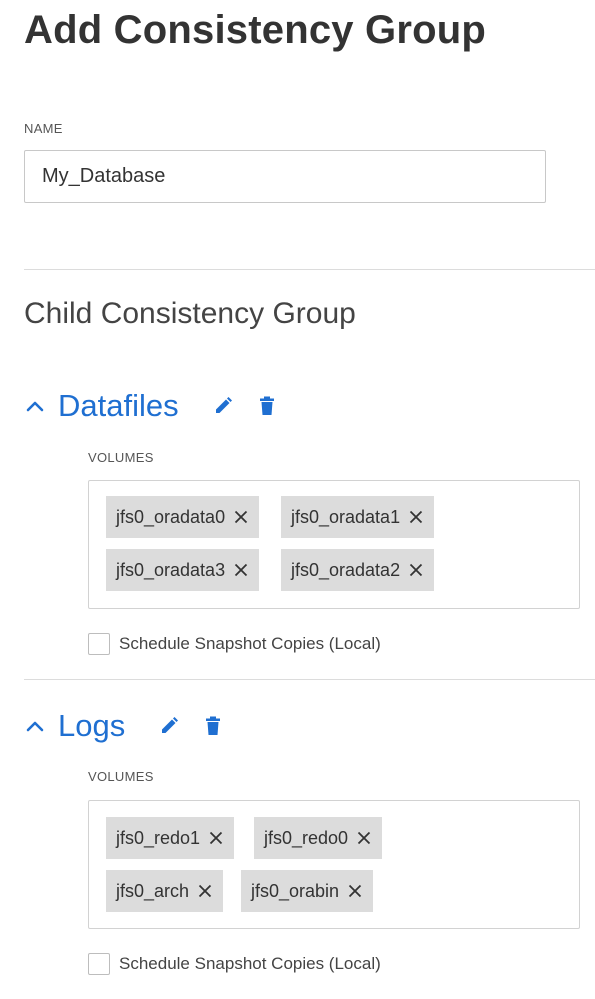 Image resolution: width=595 pixels, height=999 pixels. Describe the element at coordinates (346, 516) in the screenshot. I see `volume-chip-label: jfs0_oradata1` at that location.